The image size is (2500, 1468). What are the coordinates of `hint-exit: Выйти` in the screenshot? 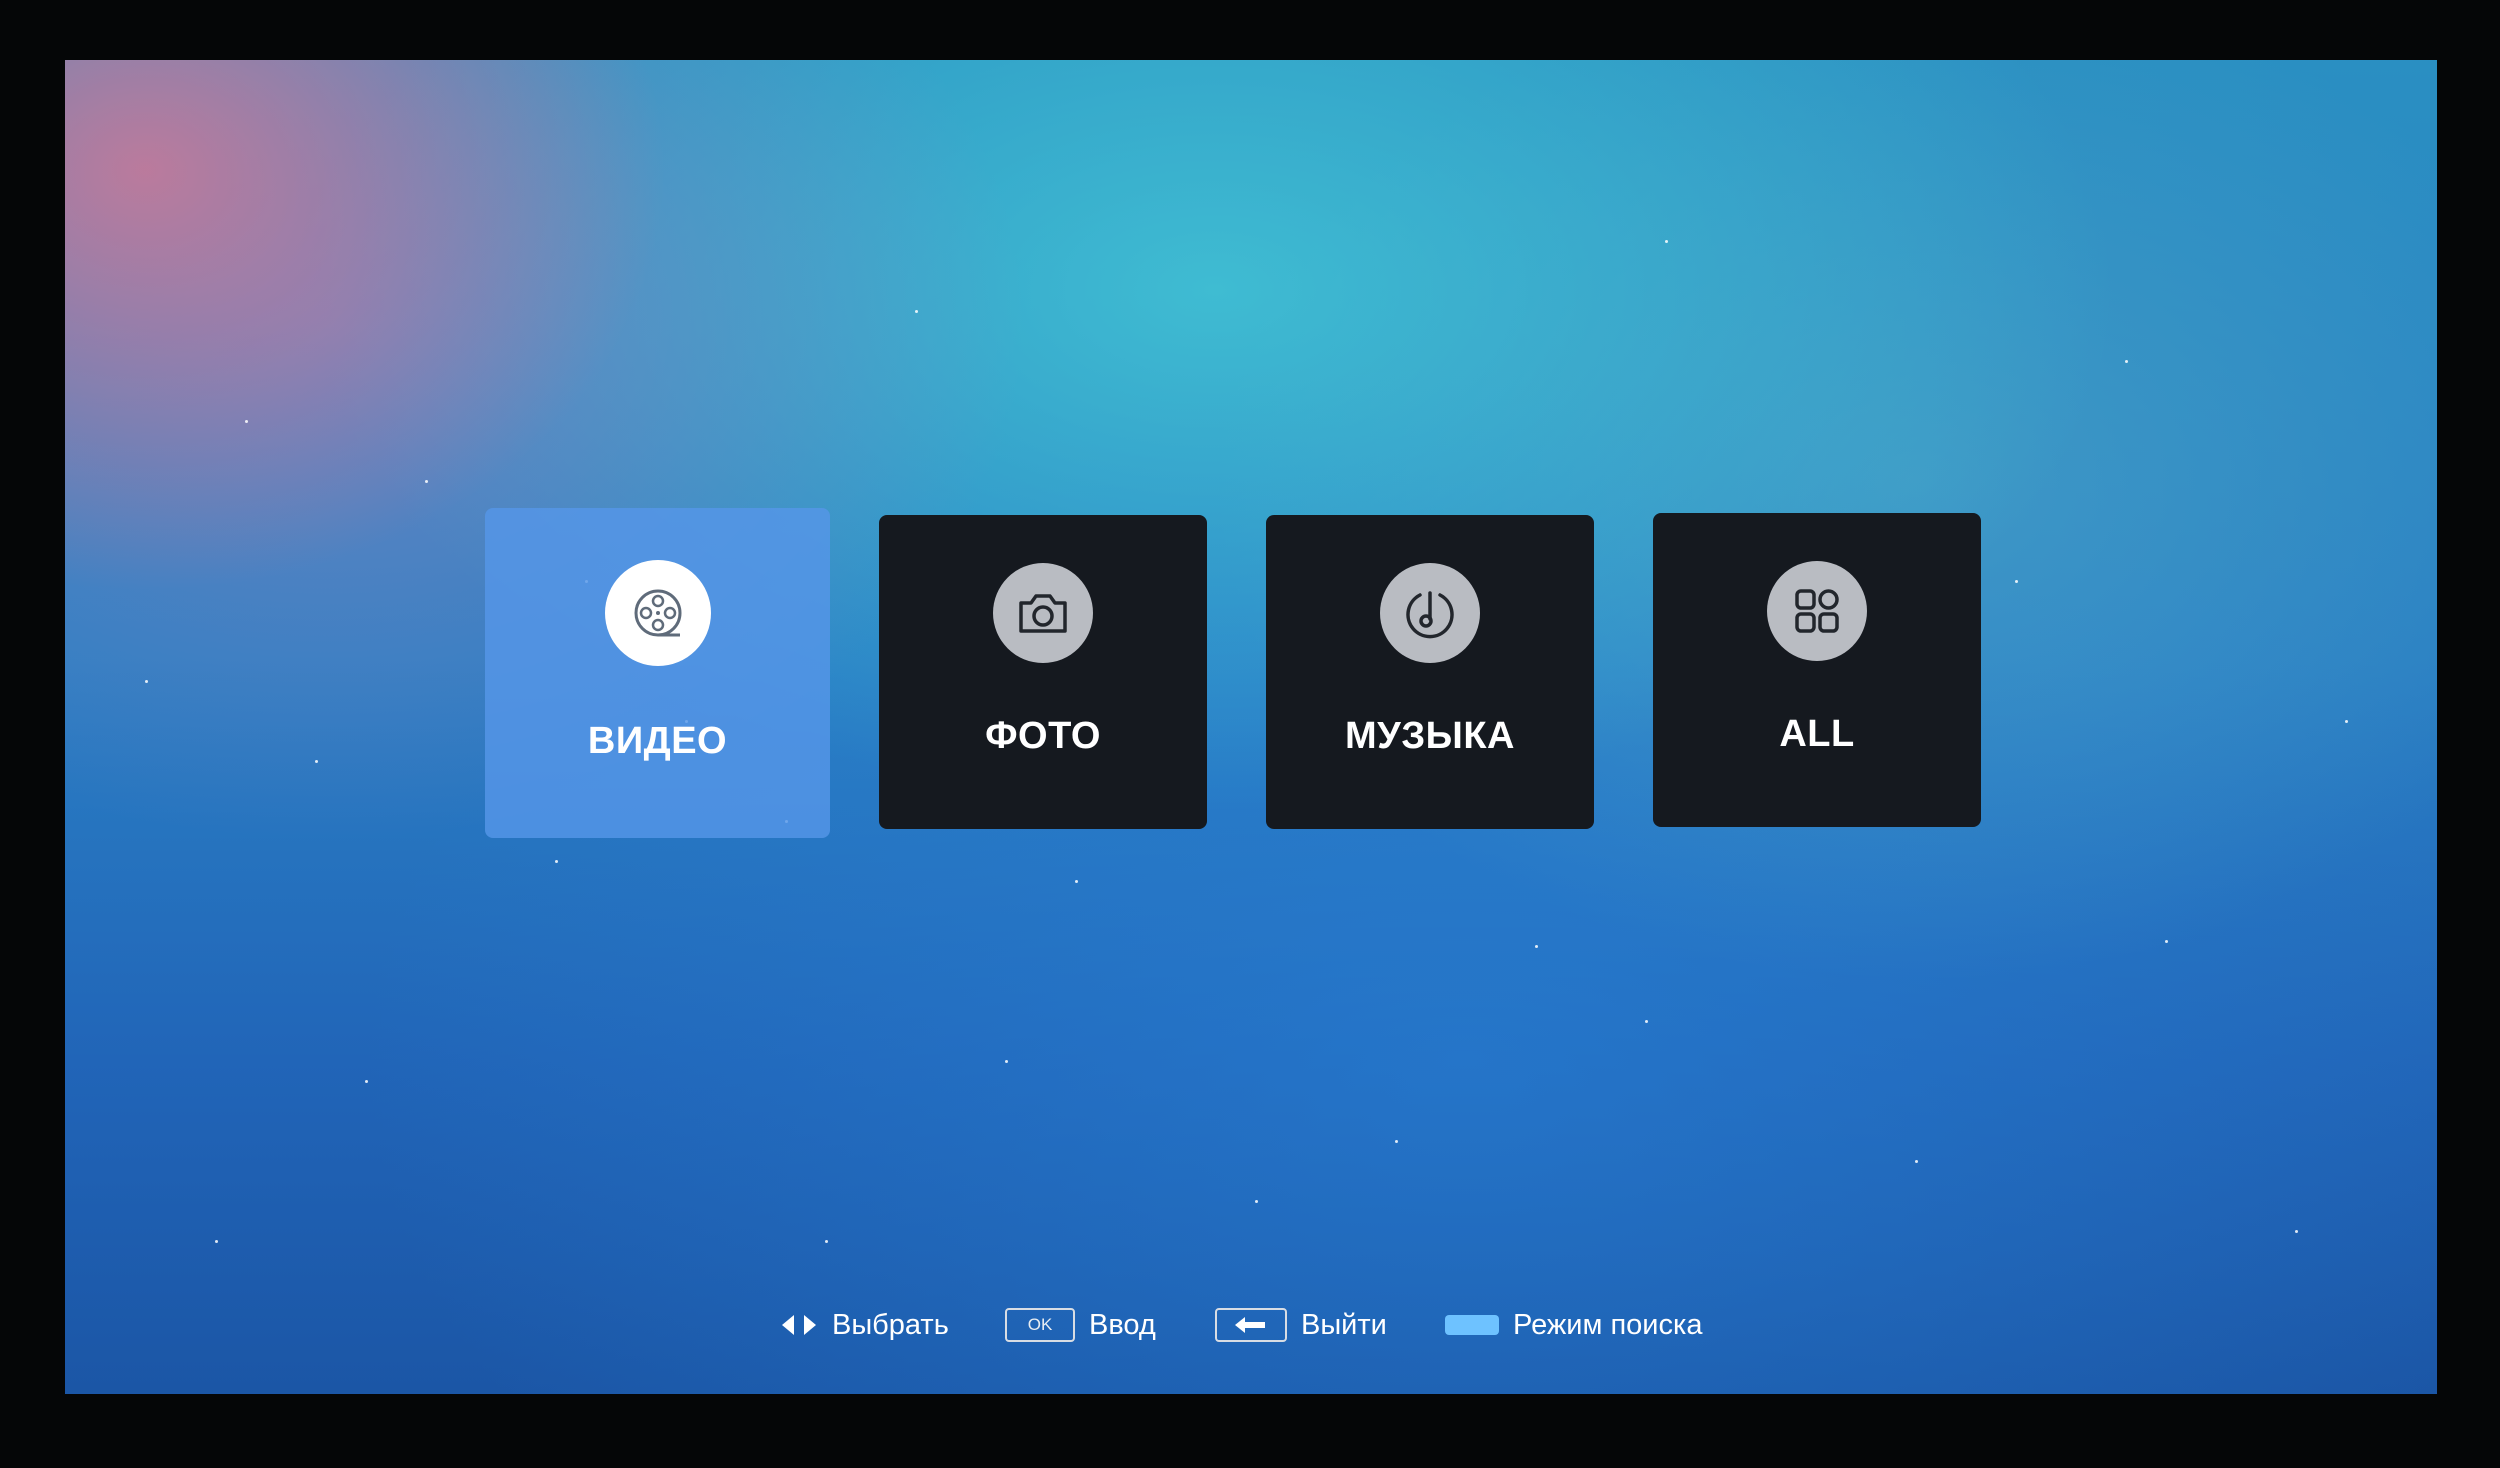 It's located at (1301, 1325).